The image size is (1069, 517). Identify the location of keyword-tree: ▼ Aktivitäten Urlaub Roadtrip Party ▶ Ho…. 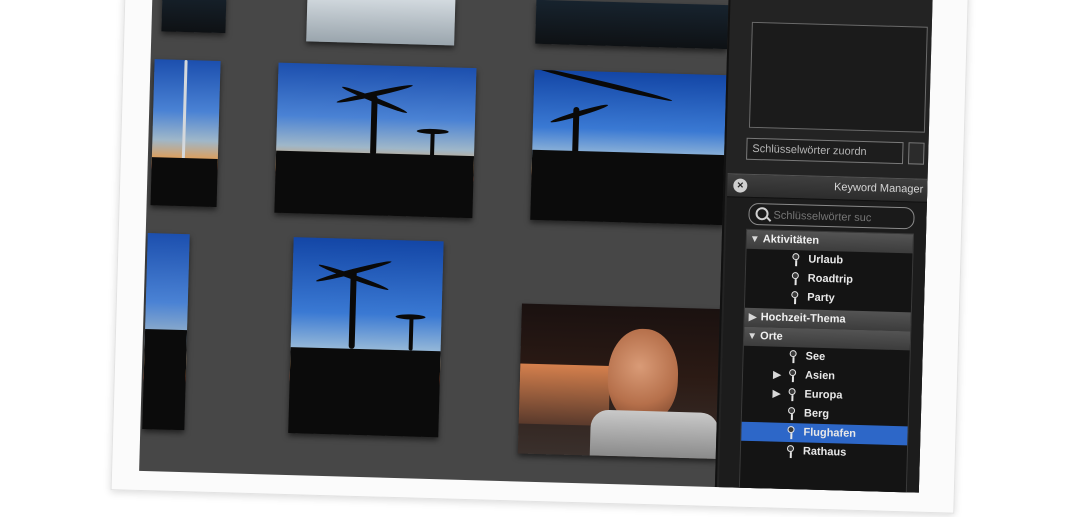
(826, 360).